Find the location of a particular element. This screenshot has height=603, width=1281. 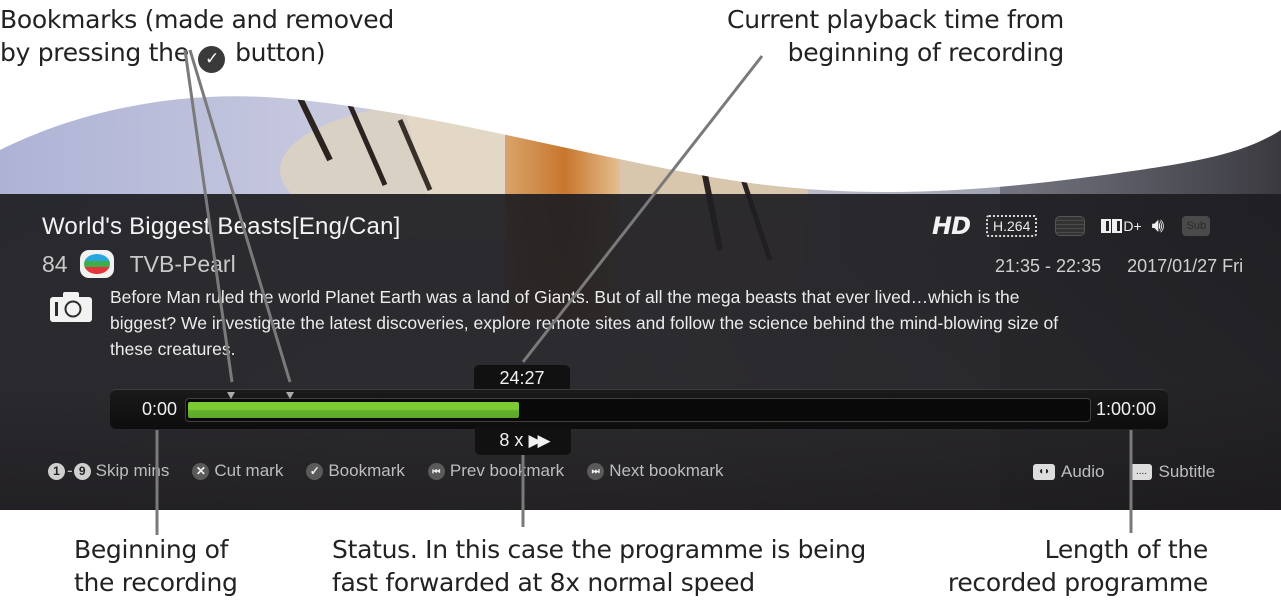

hint-label: Prev bookmark is located at coordinates (507, 470).